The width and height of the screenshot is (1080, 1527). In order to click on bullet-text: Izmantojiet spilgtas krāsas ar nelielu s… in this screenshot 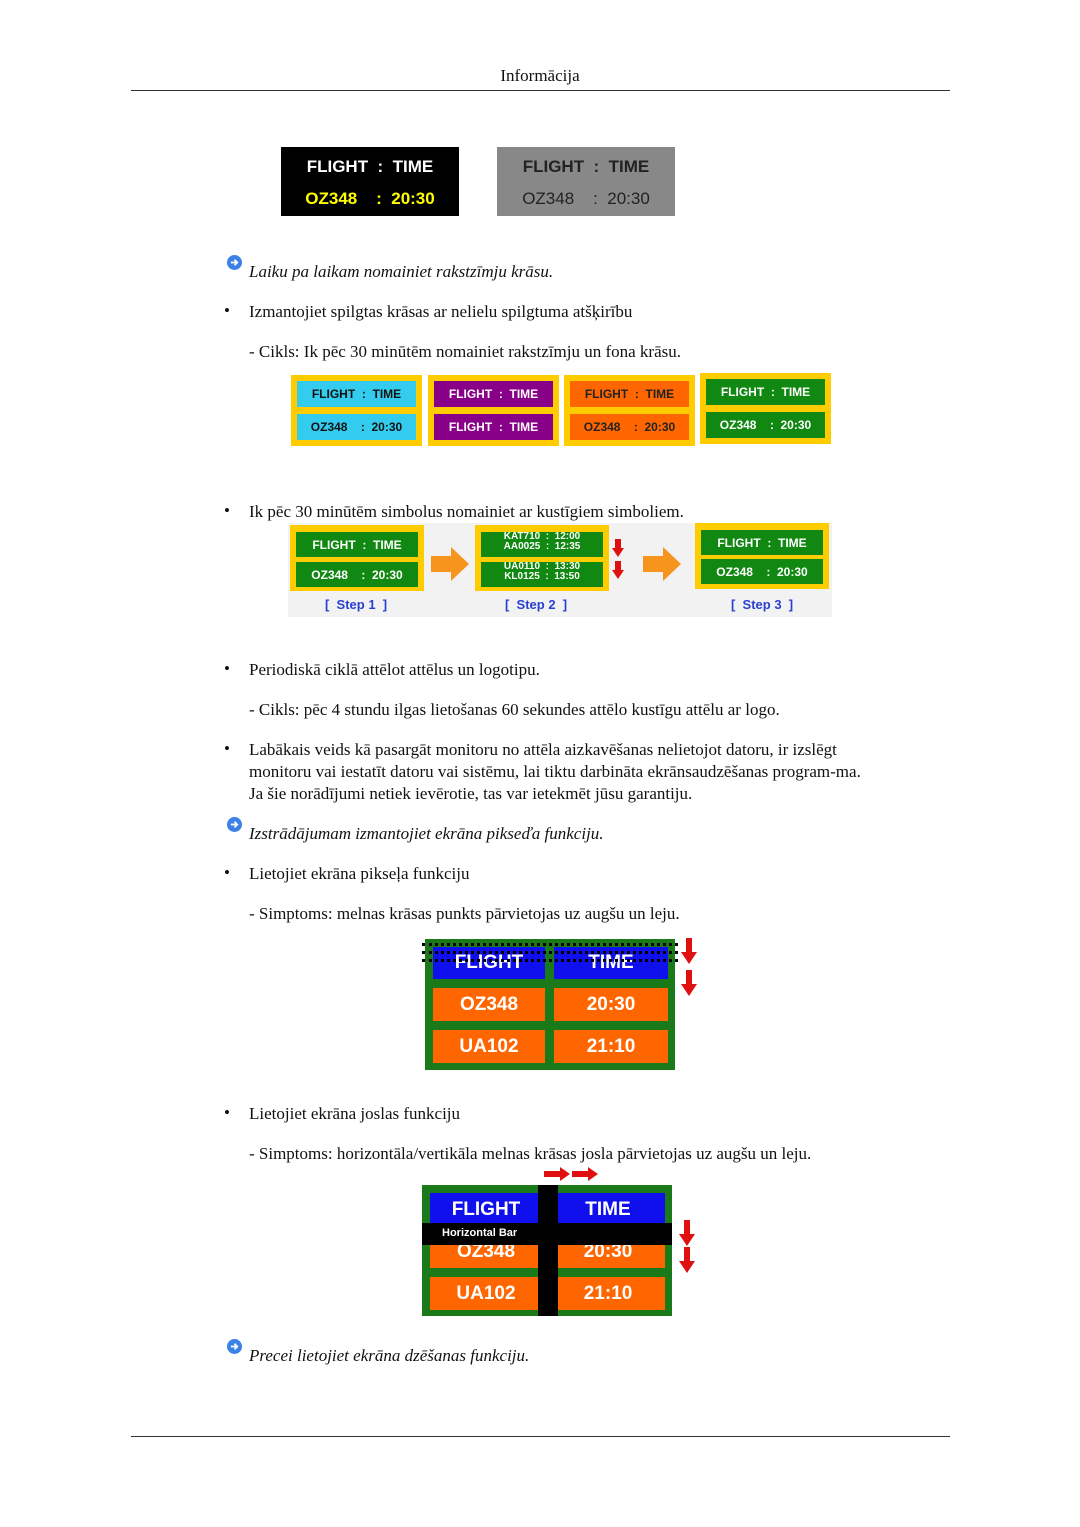, I will do `click(441, 311)`.